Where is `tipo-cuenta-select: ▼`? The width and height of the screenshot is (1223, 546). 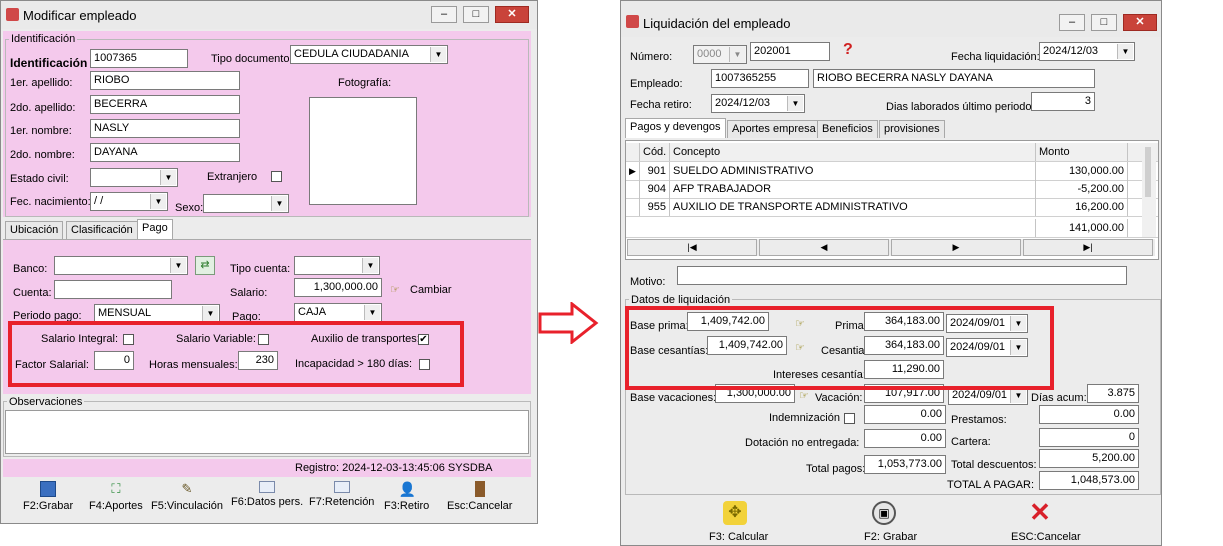
tipo-cuenta-select: ▼ is located at coordinates (337, 265).